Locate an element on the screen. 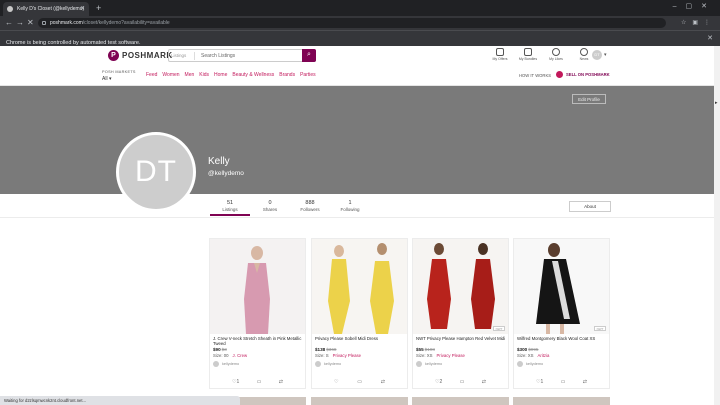  forward-icon: → is located at coordinates (20, 23).